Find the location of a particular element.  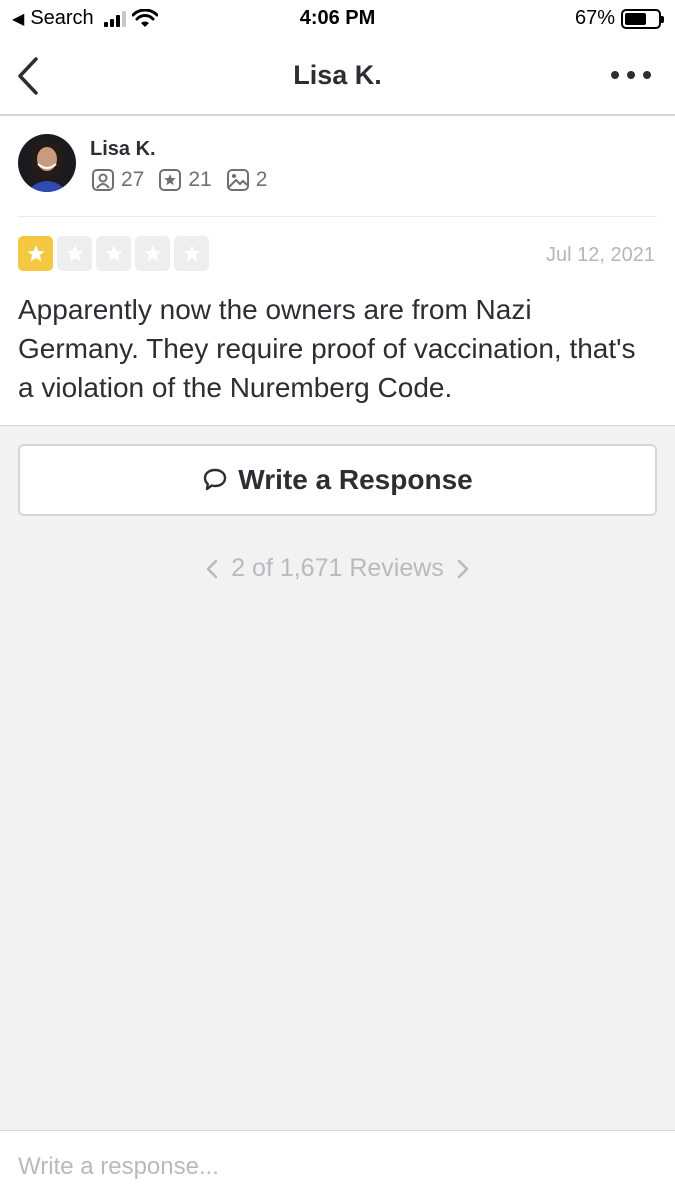

speech-bubble-icon is located at coordinates (215, 479).